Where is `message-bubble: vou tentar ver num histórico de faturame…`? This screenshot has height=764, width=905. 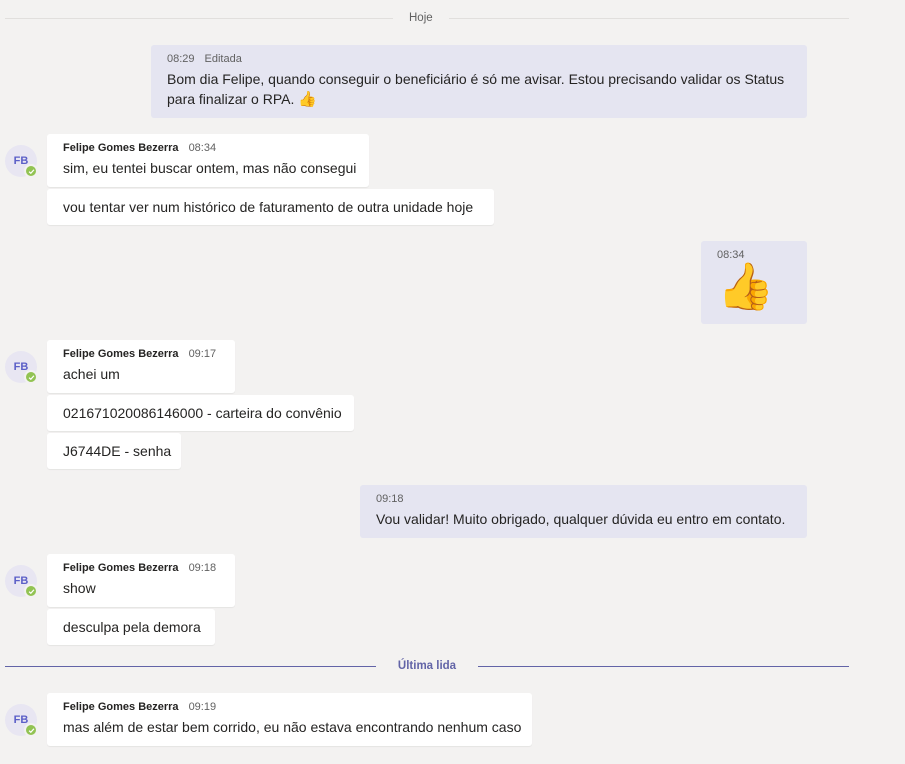 message-bubble: vou tentar ver num histórico de faturame… is located at coordinates (270, 207).